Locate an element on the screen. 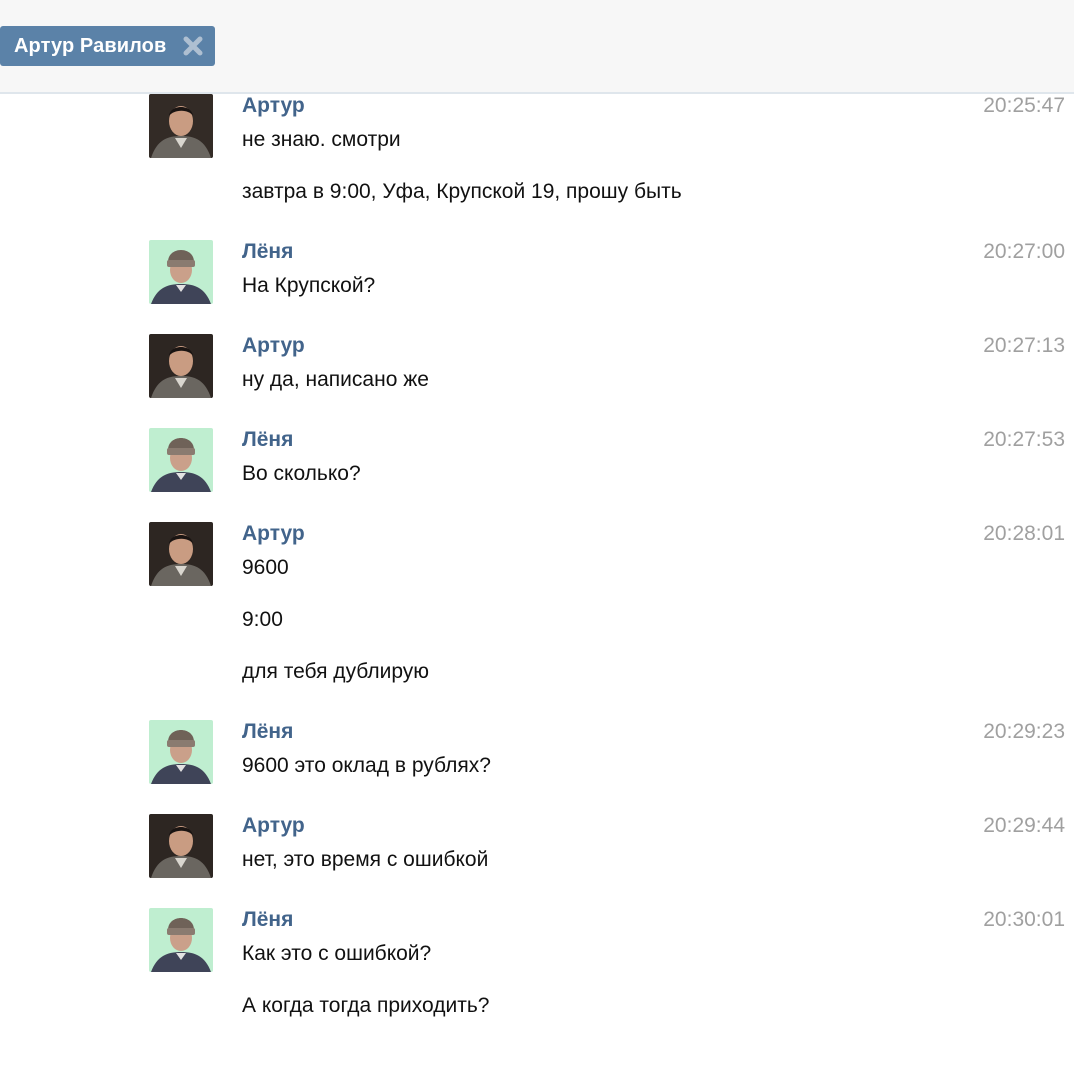 The height and width of the screenshot is (1075, 1074). message-text: 9600 is located at coordinates (265, 567).